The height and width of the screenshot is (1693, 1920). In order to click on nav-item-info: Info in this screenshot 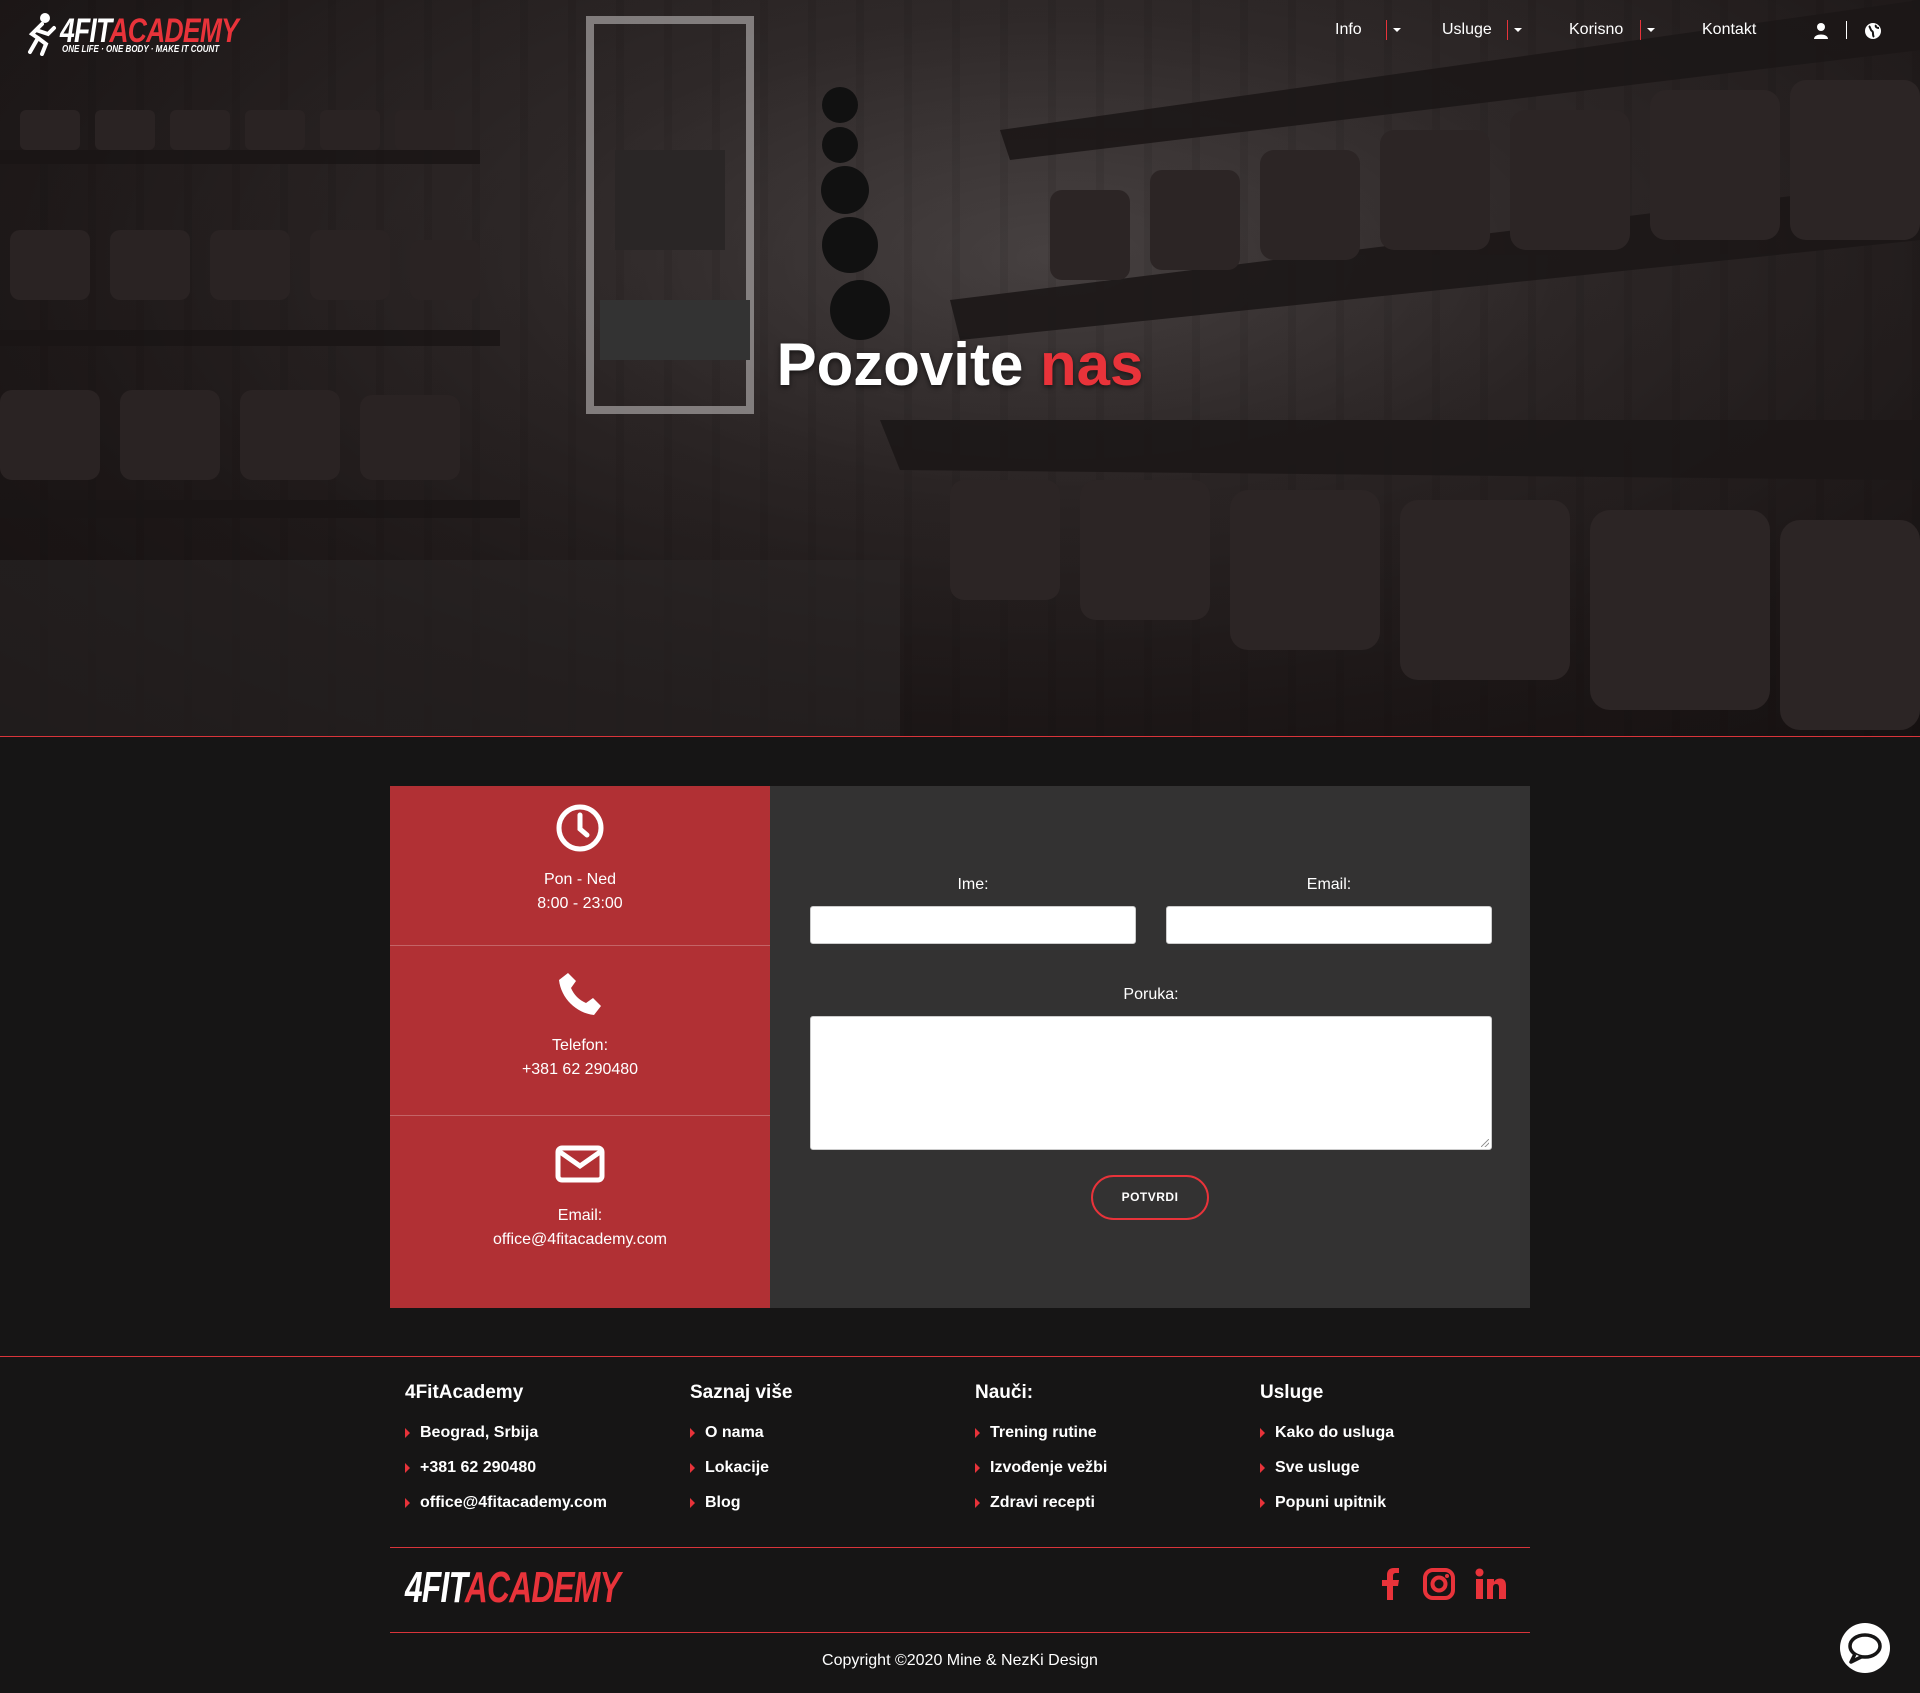, I will do `click(1348, 30)`.